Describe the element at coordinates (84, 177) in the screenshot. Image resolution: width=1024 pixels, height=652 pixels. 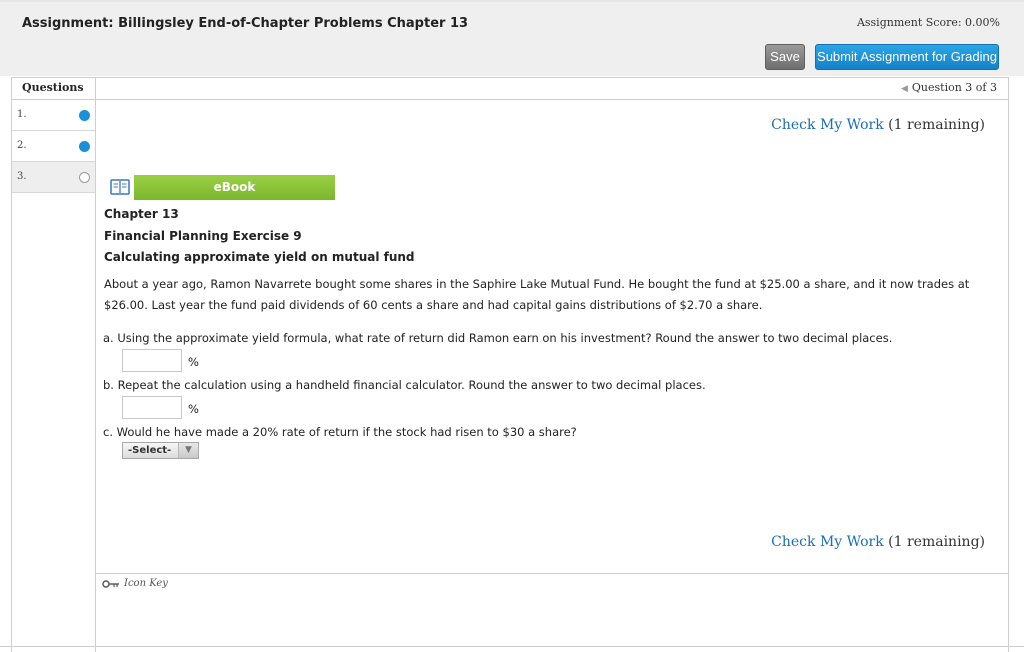
I see `unanswered-status-icon` at that location.